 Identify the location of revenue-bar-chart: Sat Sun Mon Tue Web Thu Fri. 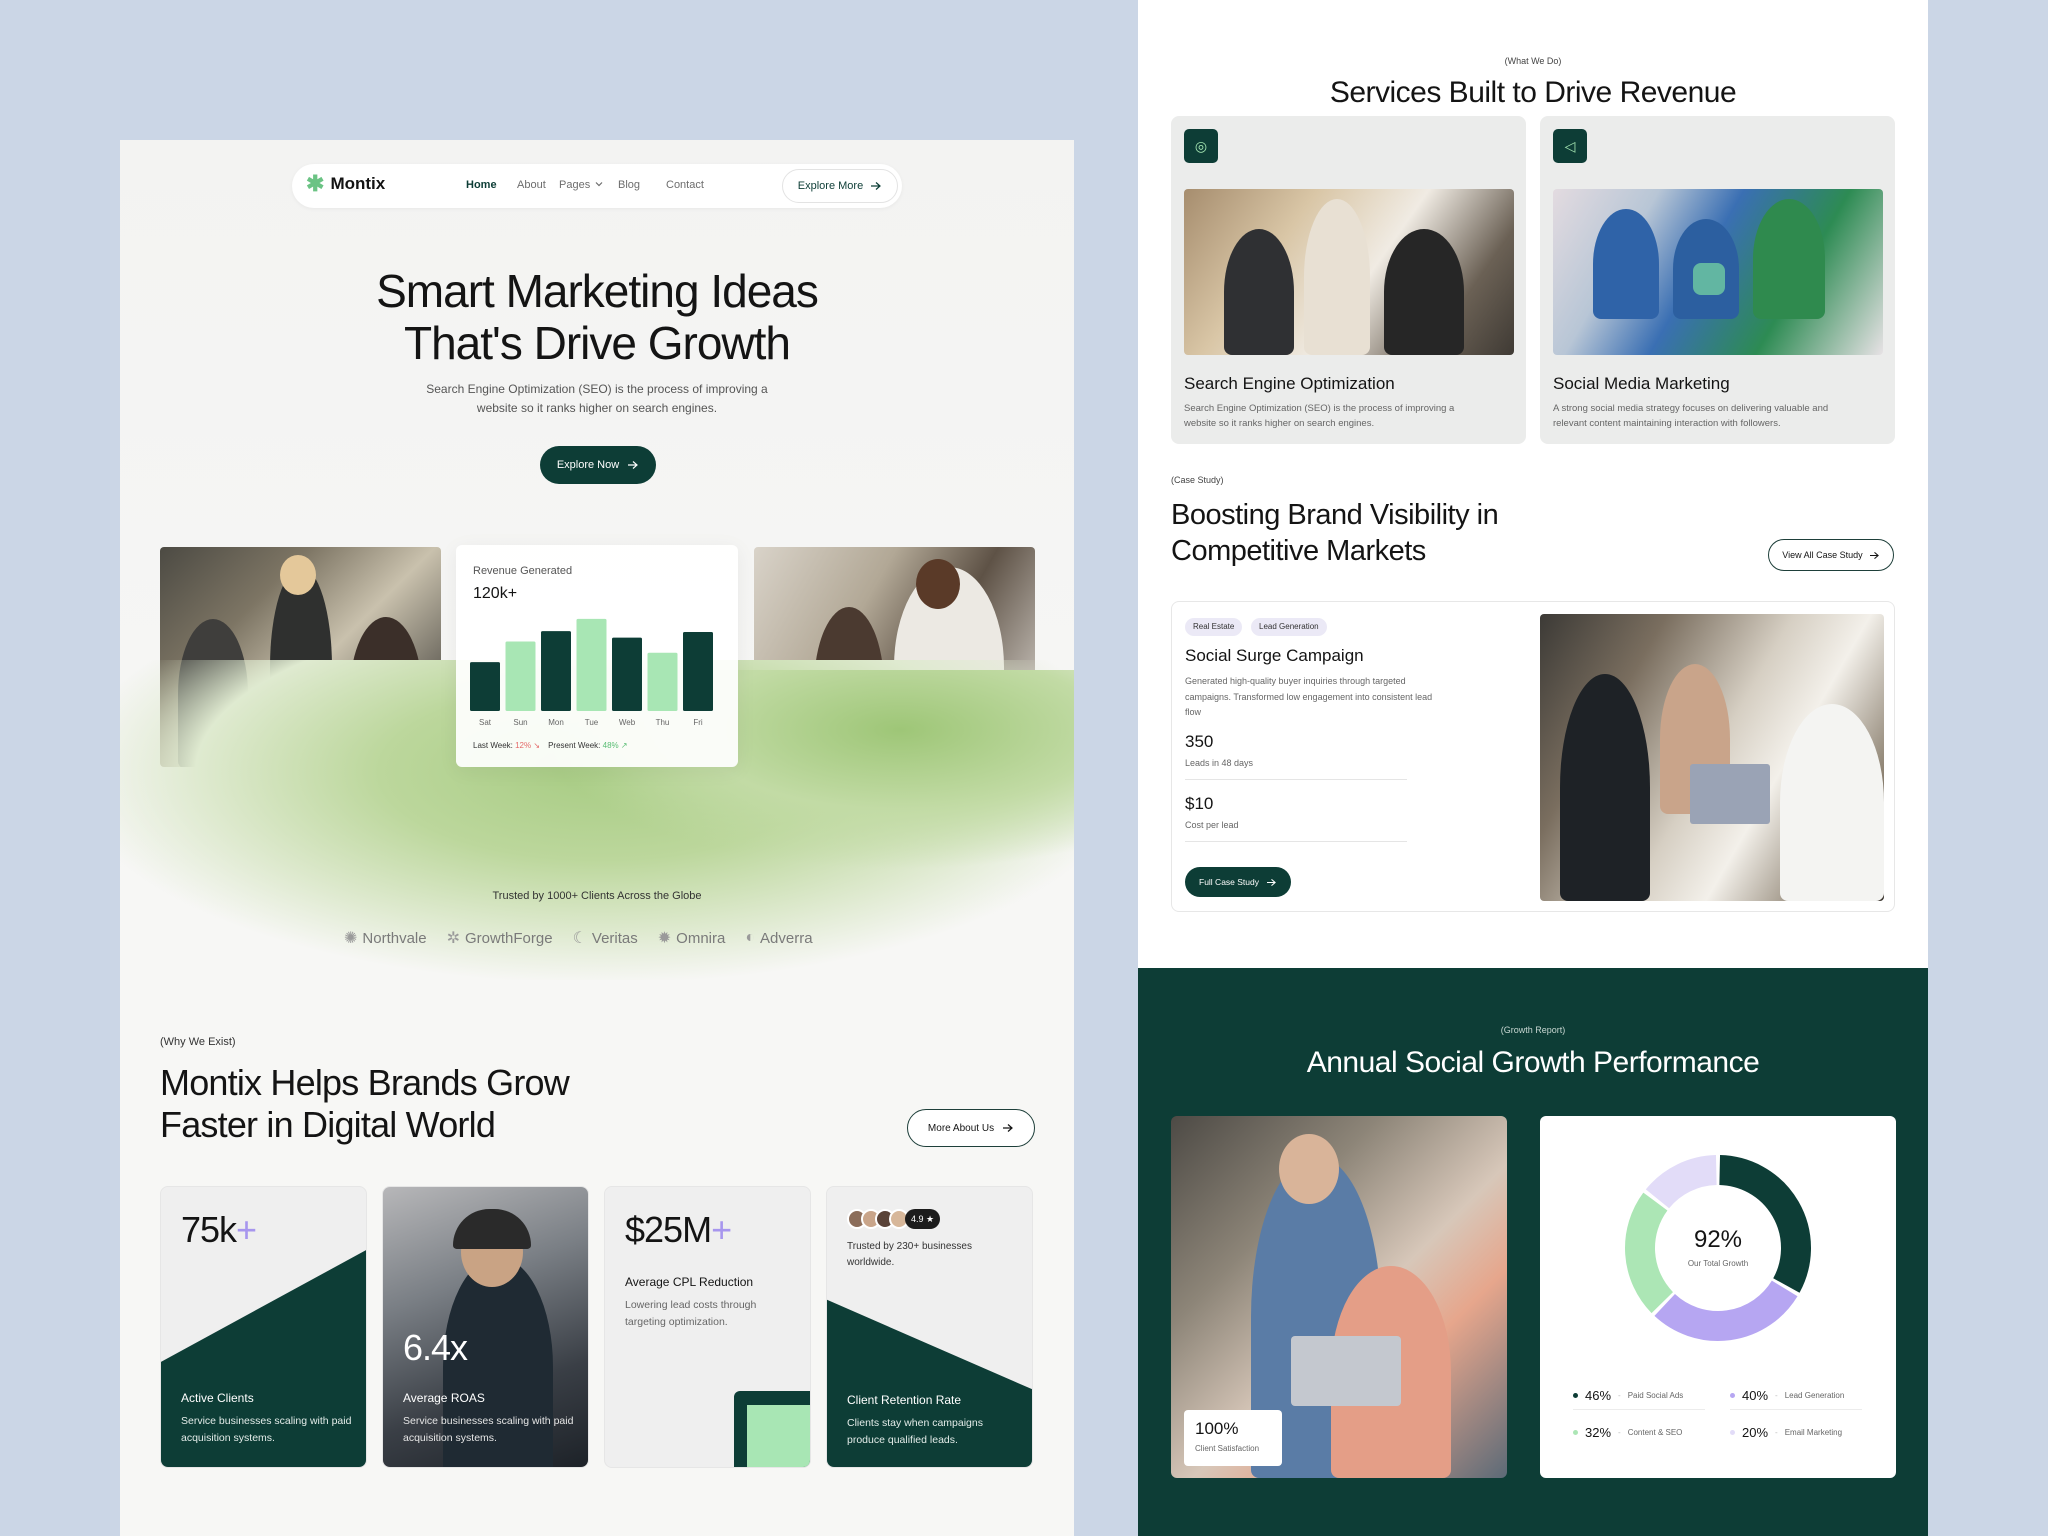
(591, 672).